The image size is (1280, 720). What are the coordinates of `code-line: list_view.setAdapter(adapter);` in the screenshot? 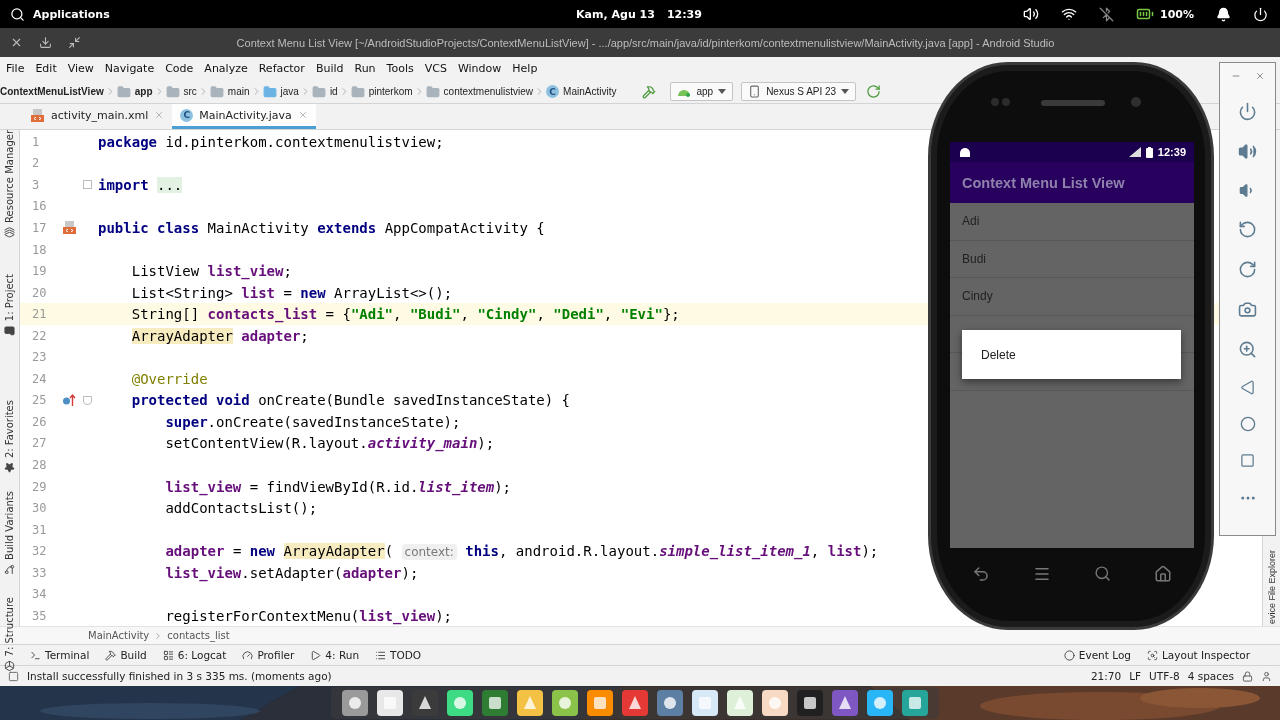 It's located at (291, 572).